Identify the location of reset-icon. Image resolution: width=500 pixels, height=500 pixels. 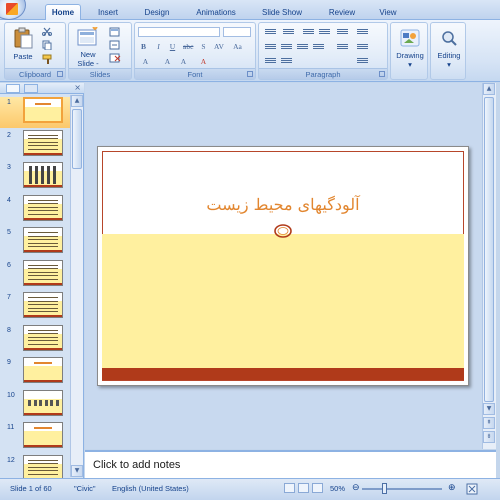
(116, 45).